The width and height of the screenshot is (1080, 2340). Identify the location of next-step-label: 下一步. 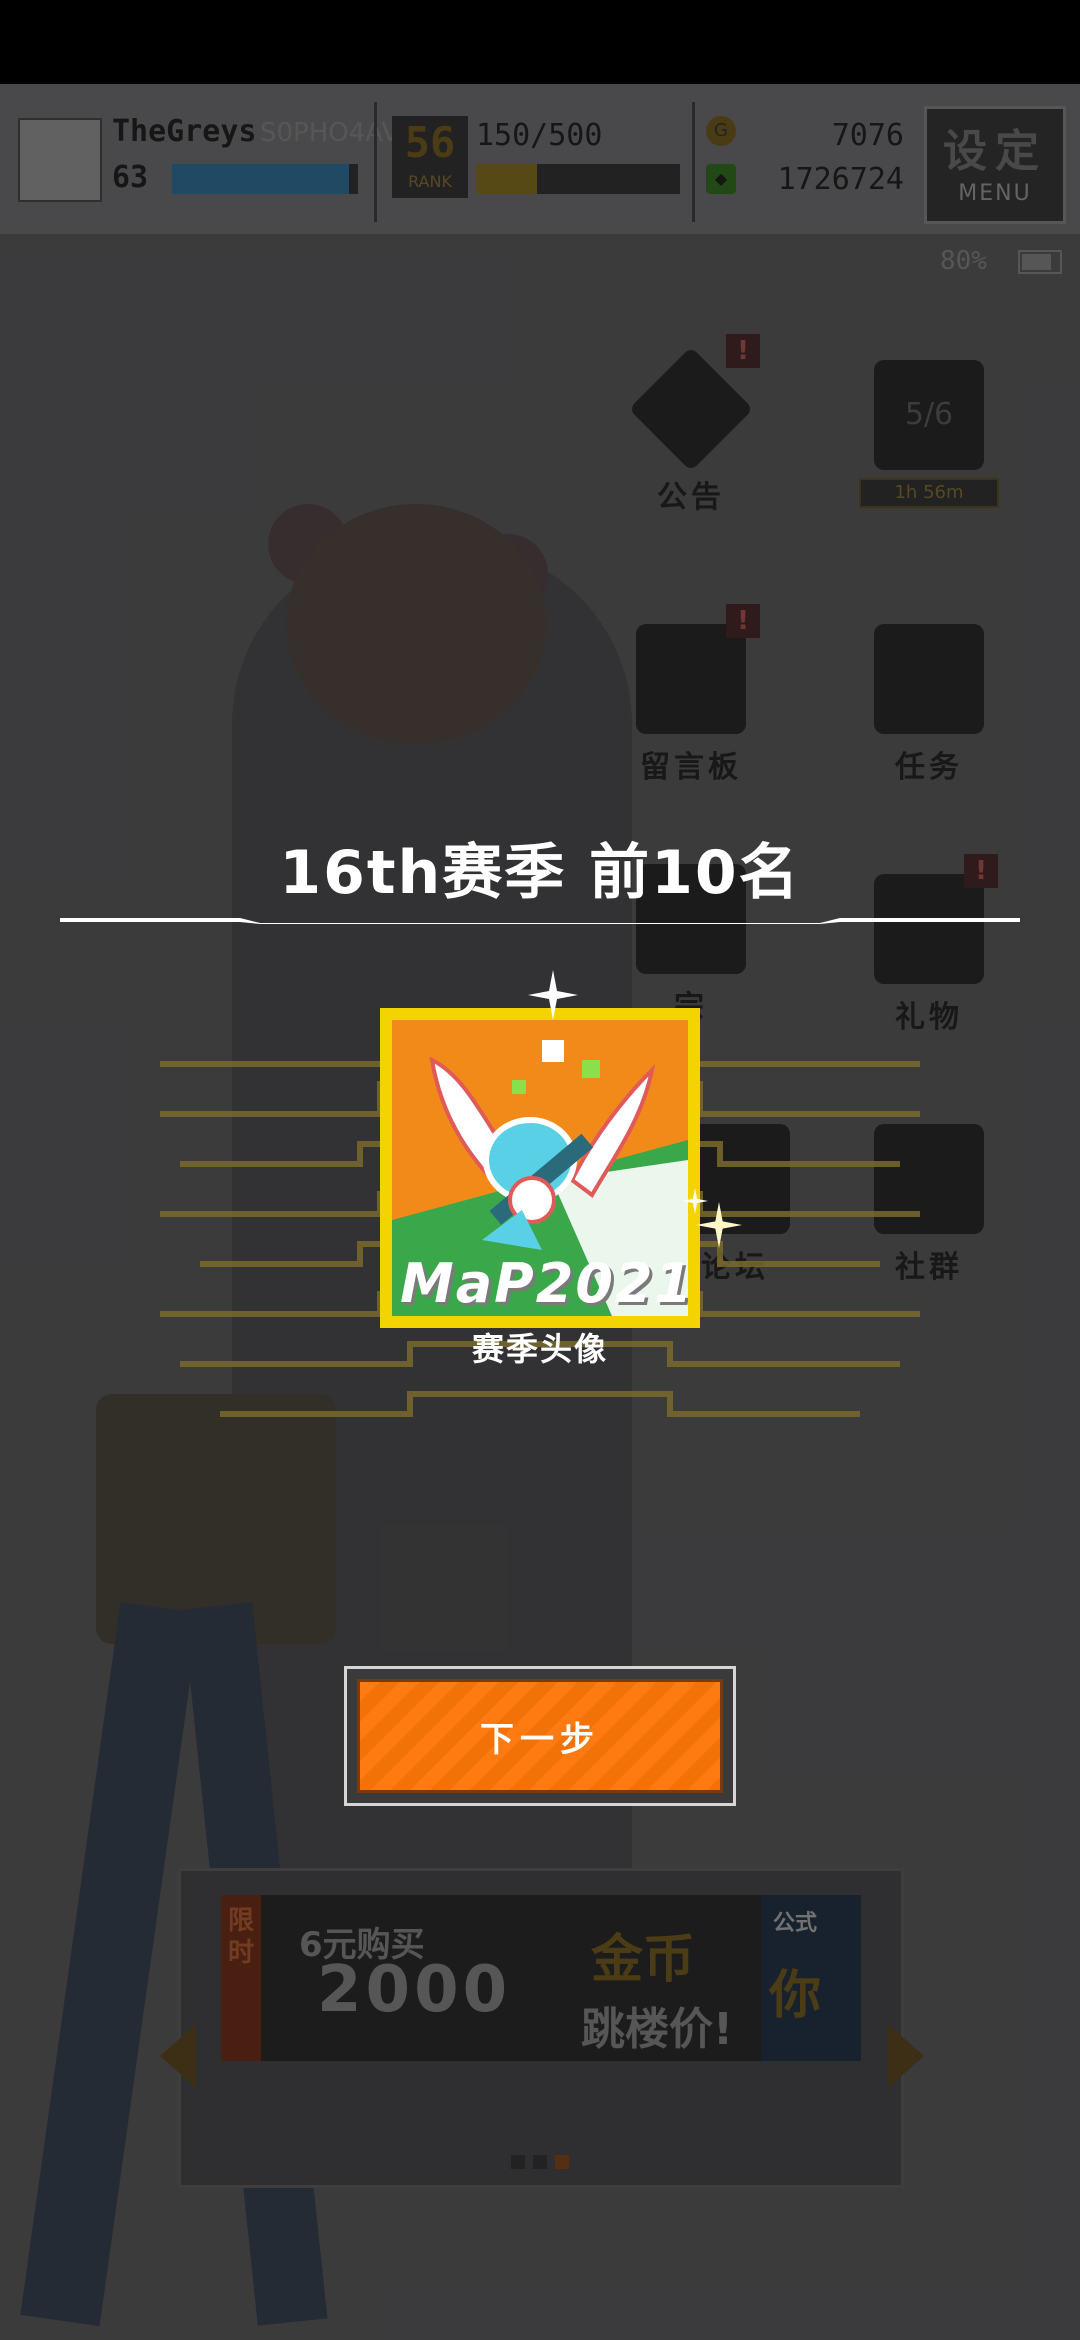
(540, 1739).